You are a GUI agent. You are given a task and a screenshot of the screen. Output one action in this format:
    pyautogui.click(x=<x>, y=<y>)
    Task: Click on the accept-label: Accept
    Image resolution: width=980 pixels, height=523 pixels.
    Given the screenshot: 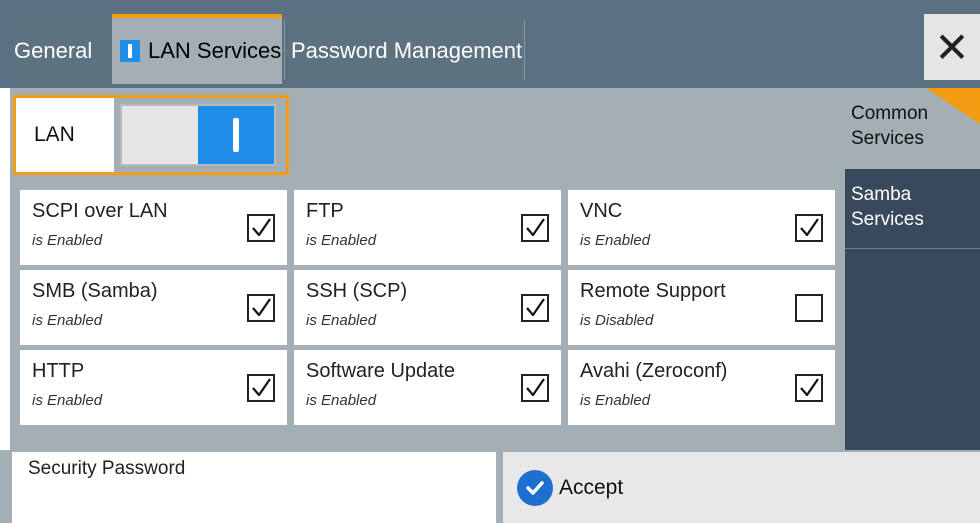 What is the action you would take?
    pyautogui.click(x=591, y=487)
    